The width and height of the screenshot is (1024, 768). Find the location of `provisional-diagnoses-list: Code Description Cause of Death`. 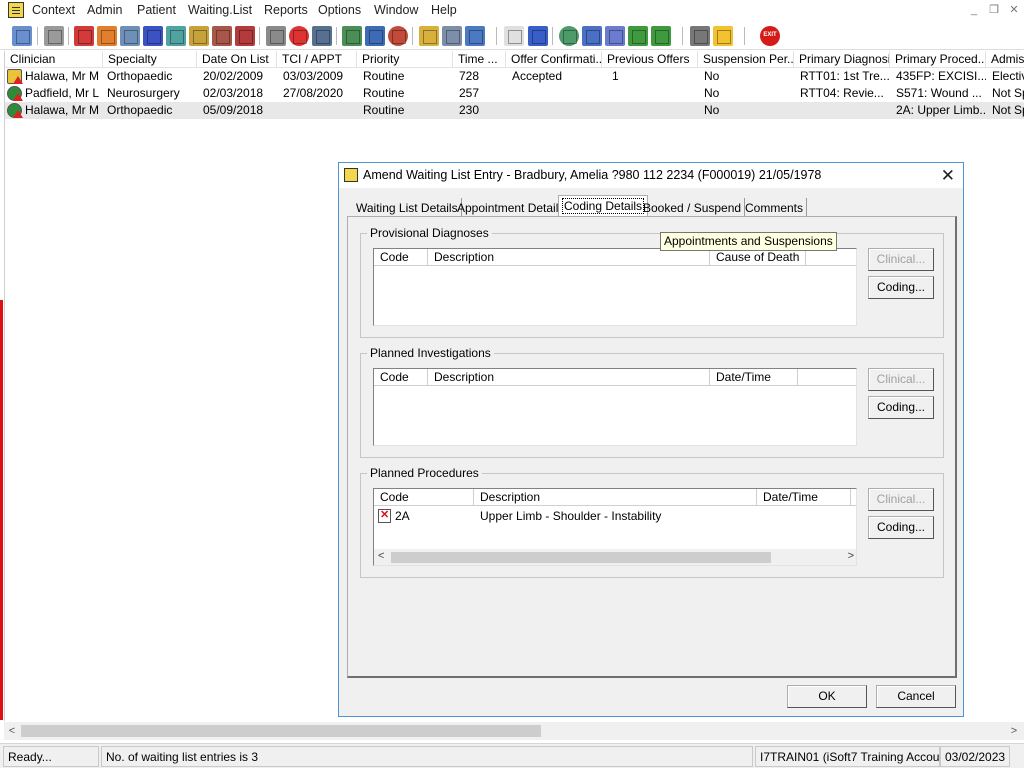

provisional-diagnoses-list: Code Description Cause of Death is located at coordinates (615, 287).